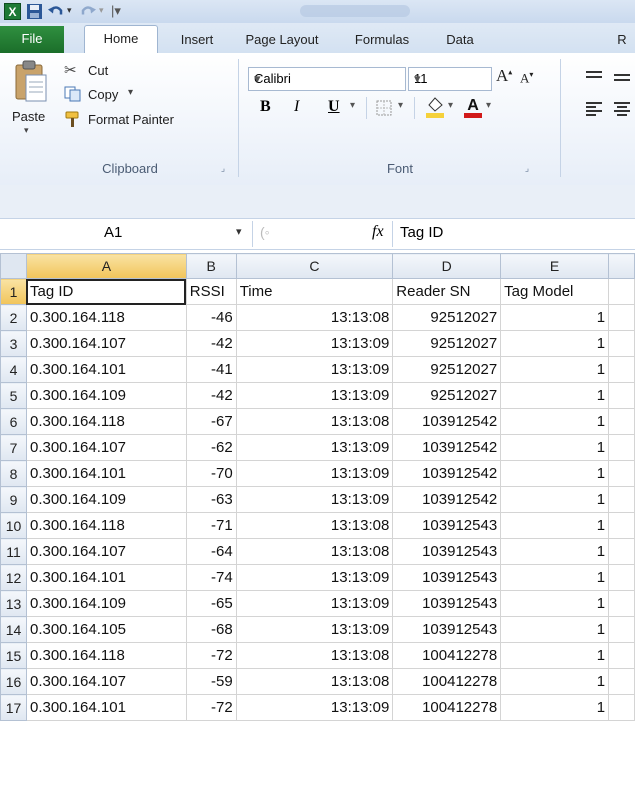 The width and height of the screenshot is (635, 799). What do you see at coordinates (13, 266) in the screenshot?
I see `select-all-button` at bounding box center [13, 266].